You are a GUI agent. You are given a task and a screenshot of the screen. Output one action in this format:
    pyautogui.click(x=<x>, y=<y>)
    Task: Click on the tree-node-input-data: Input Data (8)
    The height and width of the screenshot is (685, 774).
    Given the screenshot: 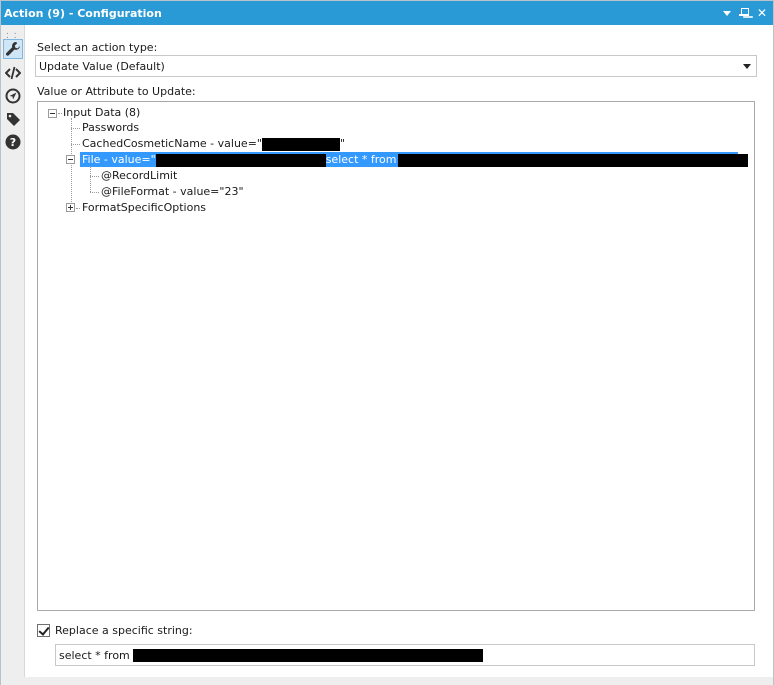 What is the action you would take?
    pyautogui.click(x=101, y=112)
    